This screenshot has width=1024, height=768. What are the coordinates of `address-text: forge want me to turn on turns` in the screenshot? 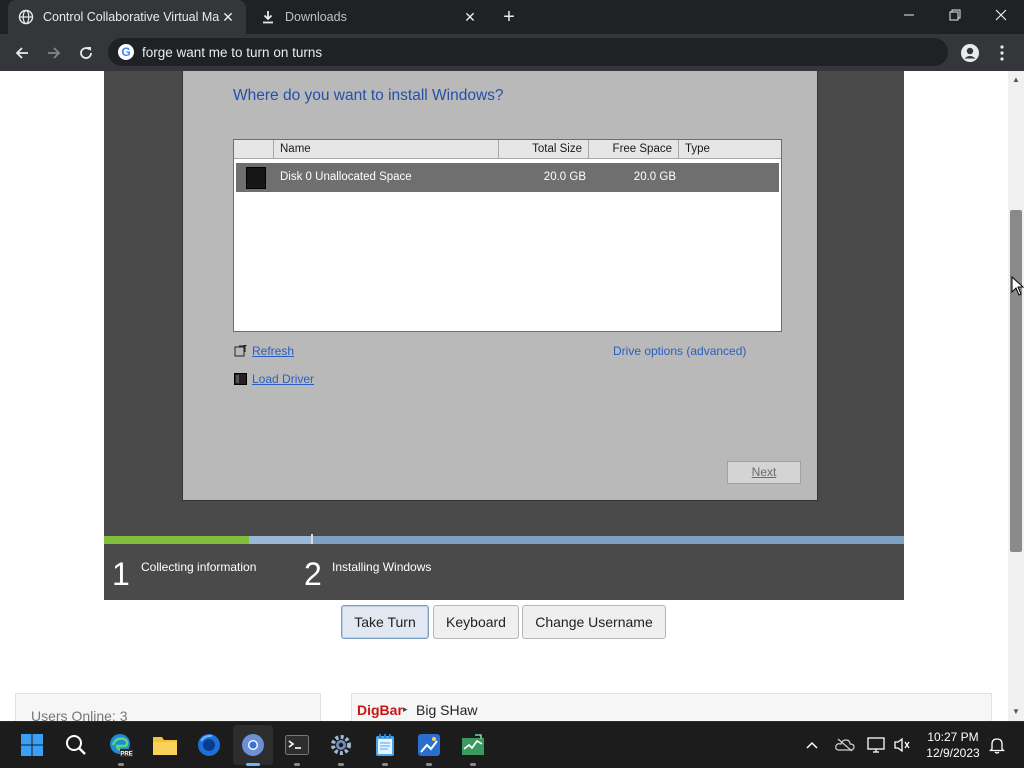 It's located at (232, 52).